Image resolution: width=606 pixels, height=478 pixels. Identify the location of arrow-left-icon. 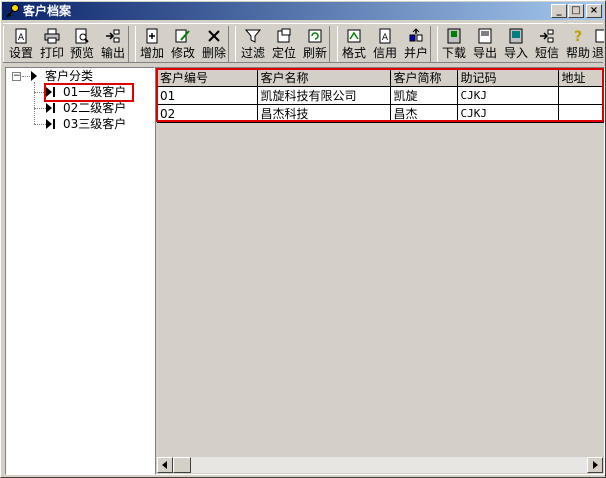
(164, 465).